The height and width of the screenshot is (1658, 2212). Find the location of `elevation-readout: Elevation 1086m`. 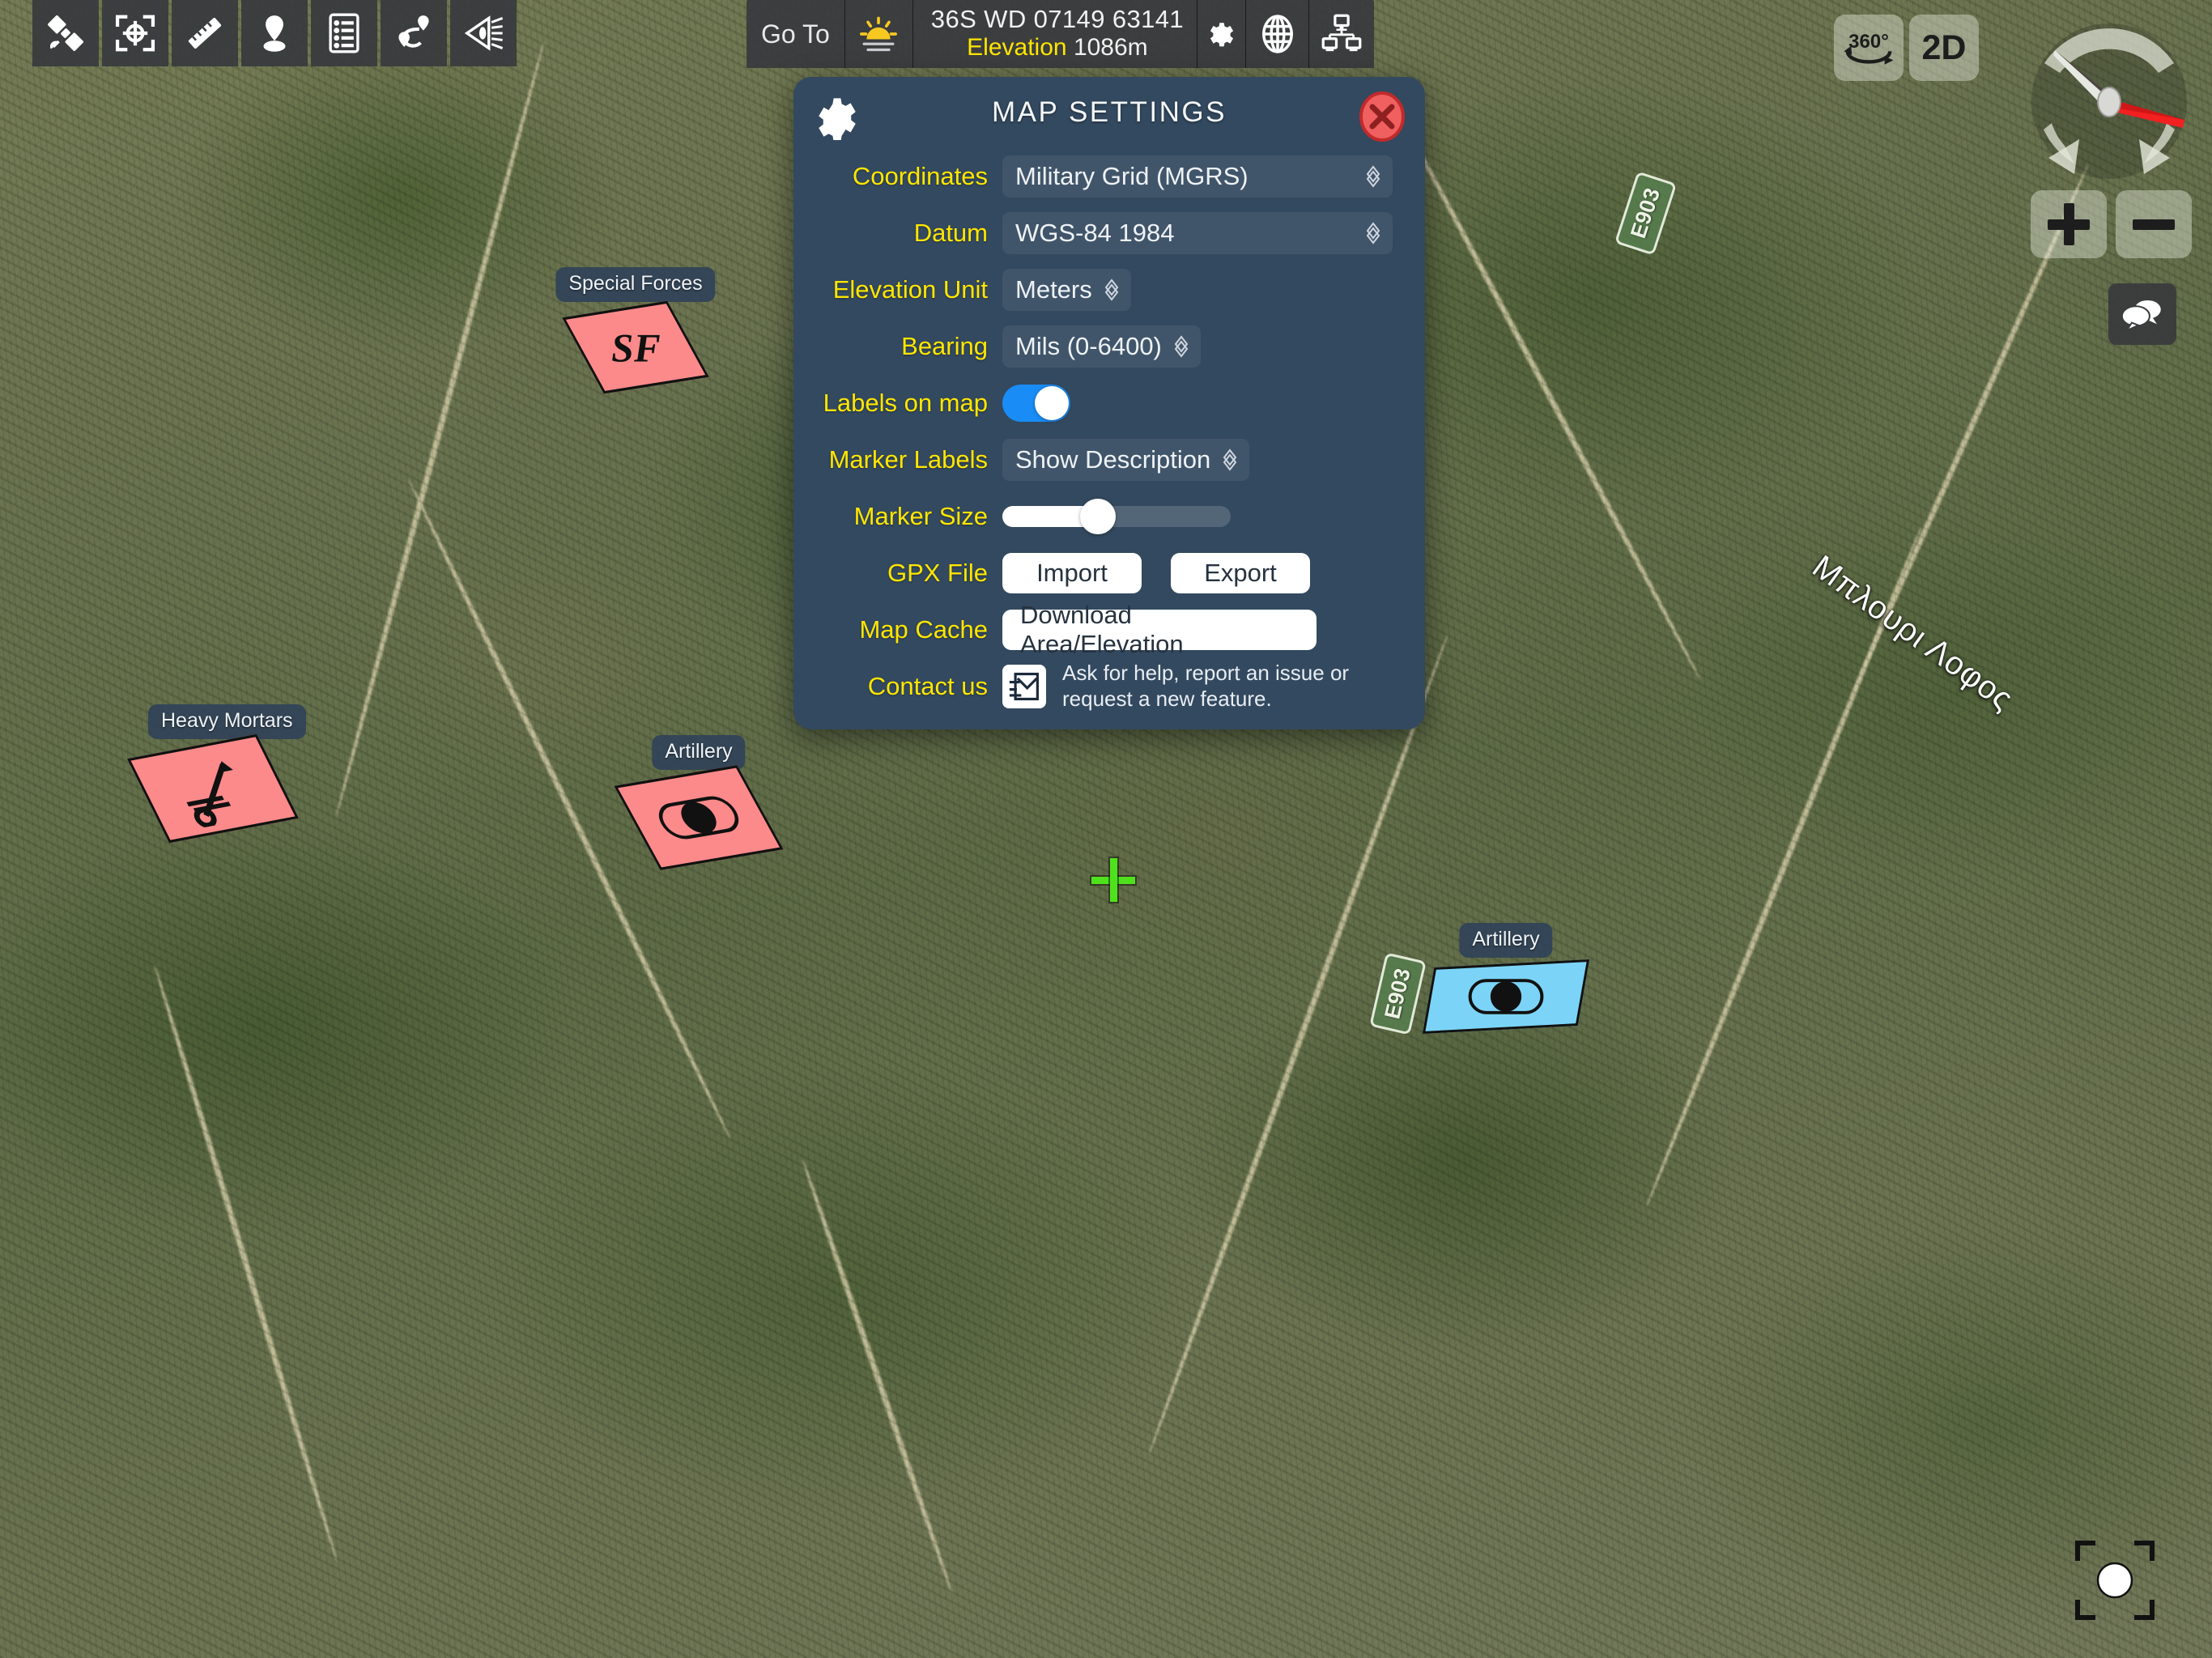

elevation-readout: Elevation 1086m is located at coordinates (1057, 48).